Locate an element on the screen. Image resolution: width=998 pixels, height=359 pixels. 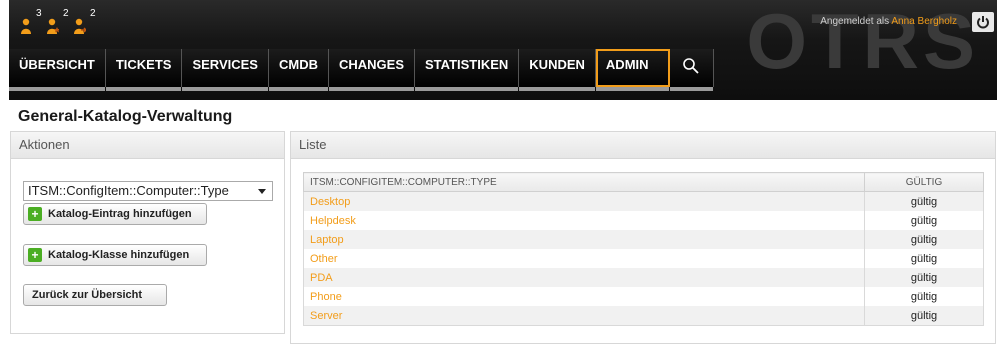
otrs-logo: OTRS is located at coordinates (862, 42).